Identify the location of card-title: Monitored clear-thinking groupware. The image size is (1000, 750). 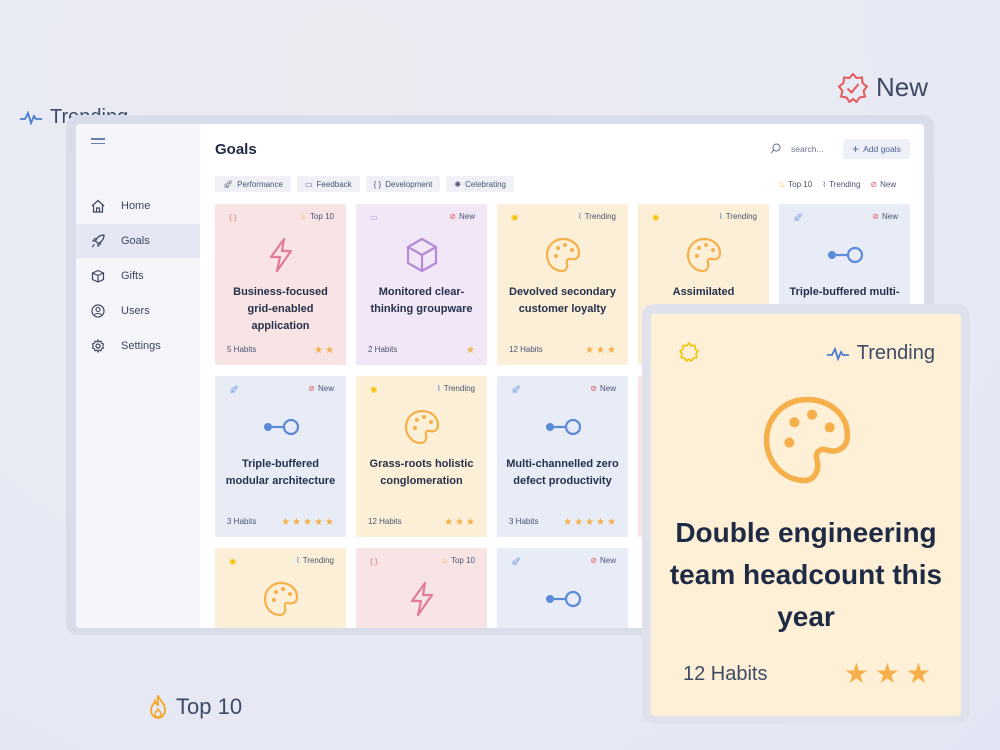
(421, 300).